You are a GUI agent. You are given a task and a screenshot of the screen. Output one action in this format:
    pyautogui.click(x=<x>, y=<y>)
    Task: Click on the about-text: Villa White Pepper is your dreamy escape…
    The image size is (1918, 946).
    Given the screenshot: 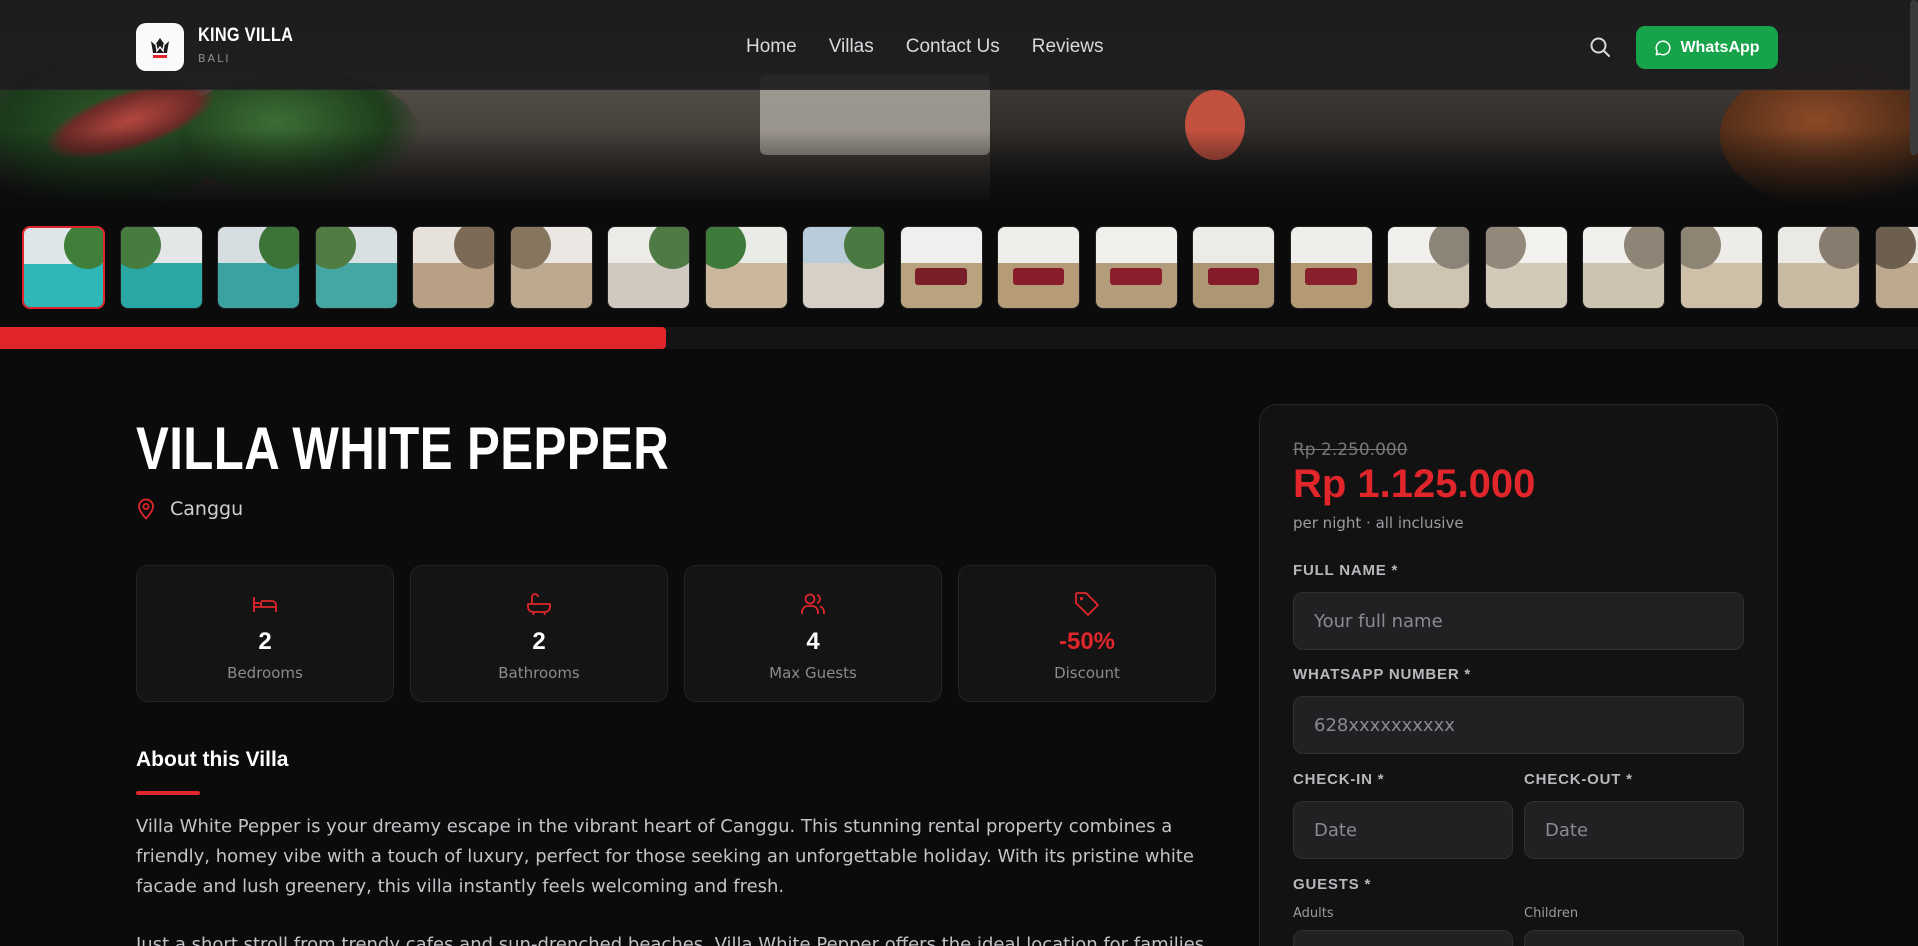 What is the action you would take?
    pyautogui.click(x=665, y=856)
    